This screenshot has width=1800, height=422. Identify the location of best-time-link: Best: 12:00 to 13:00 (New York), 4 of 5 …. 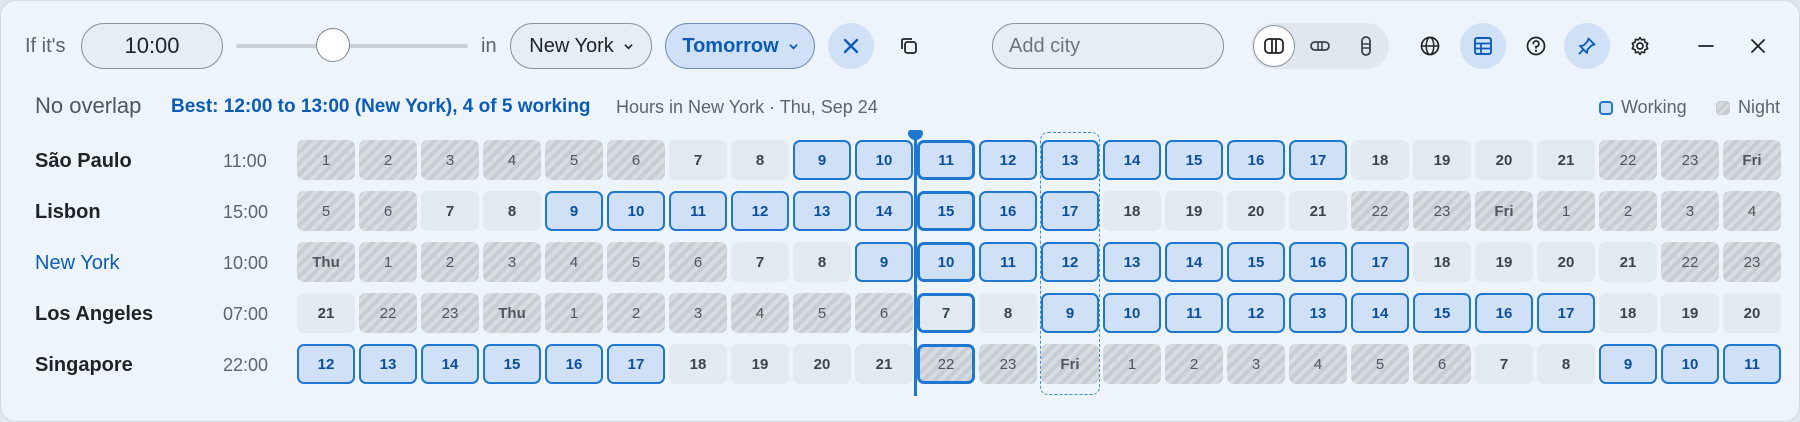
(381, 107).